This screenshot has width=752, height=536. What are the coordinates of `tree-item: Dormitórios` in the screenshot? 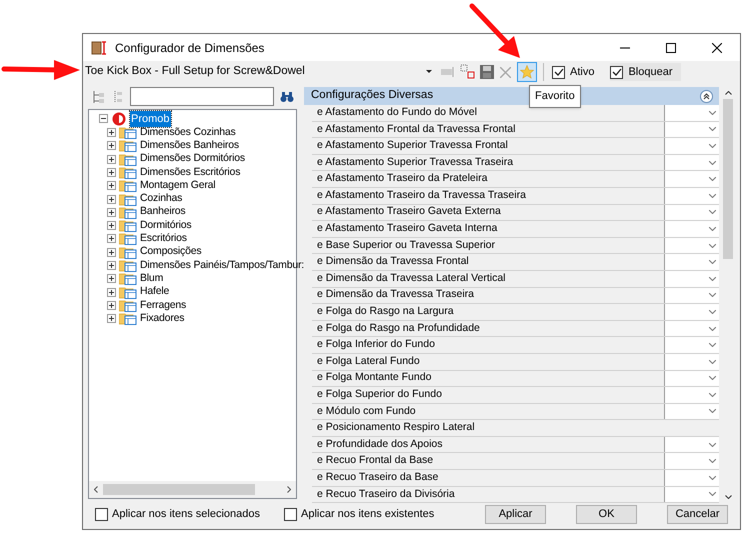 It's located at (166, 226).